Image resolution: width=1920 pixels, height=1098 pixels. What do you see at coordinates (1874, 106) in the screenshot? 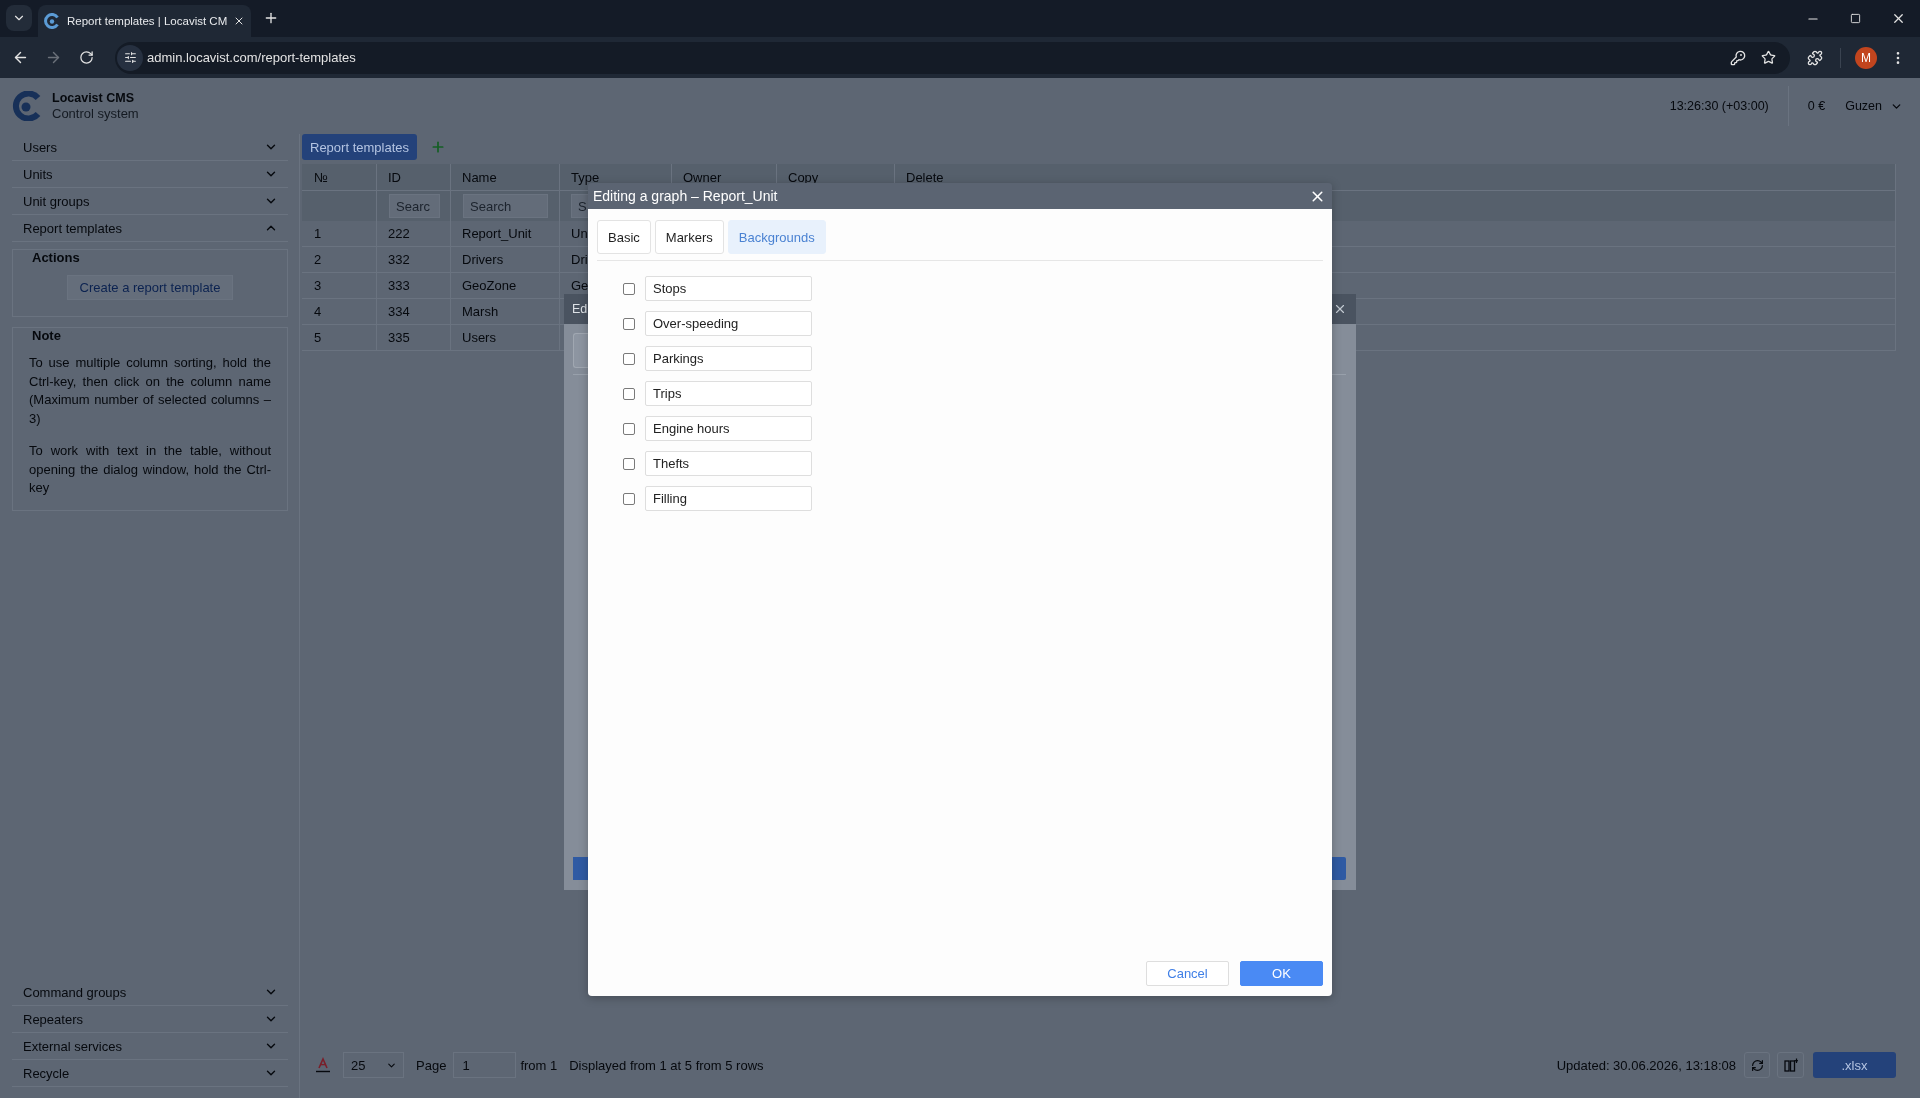
I see `user-menu: Guzen` at bounding box center [1874, 106].